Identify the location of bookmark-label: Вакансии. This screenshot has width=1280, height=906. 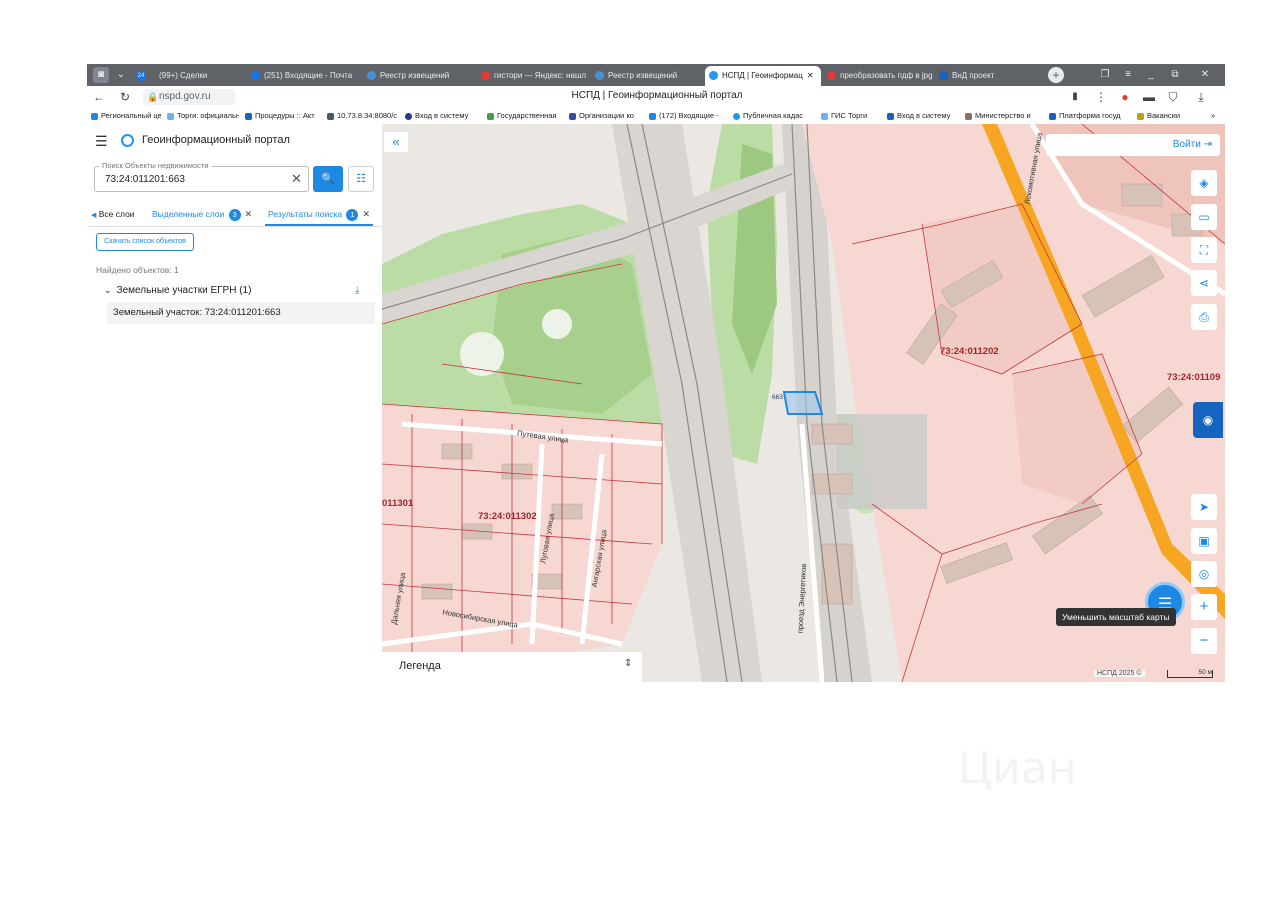
(1164, 115).